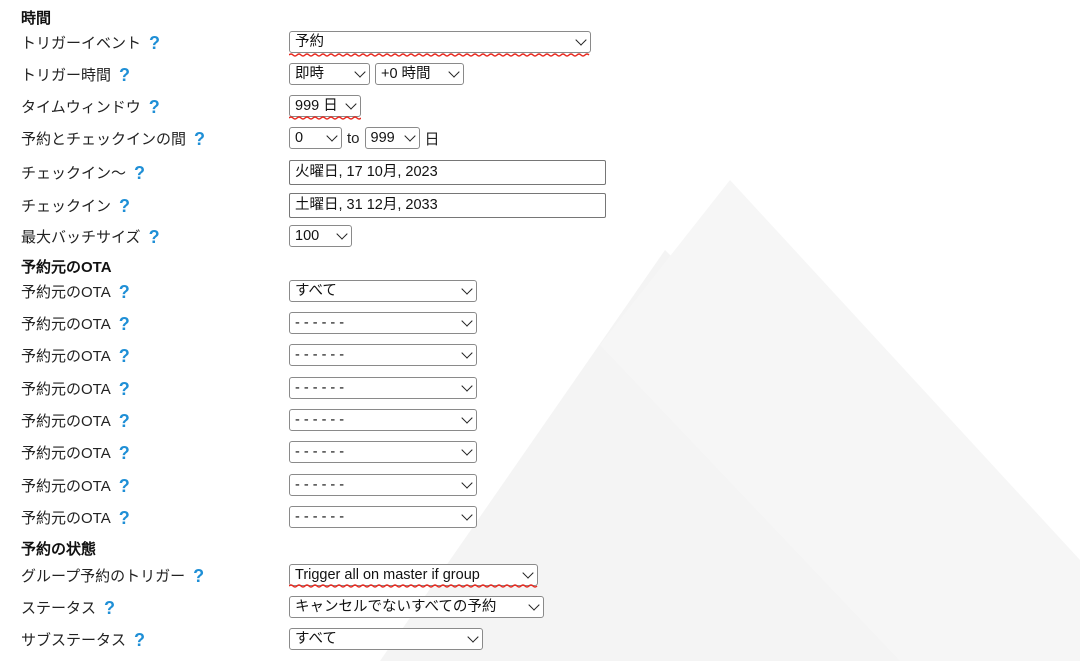 The width and height of the screenshot is (1080, 661). I want to click on row-trigger-event: トリガーイベント? 予約, so click(540, 42).